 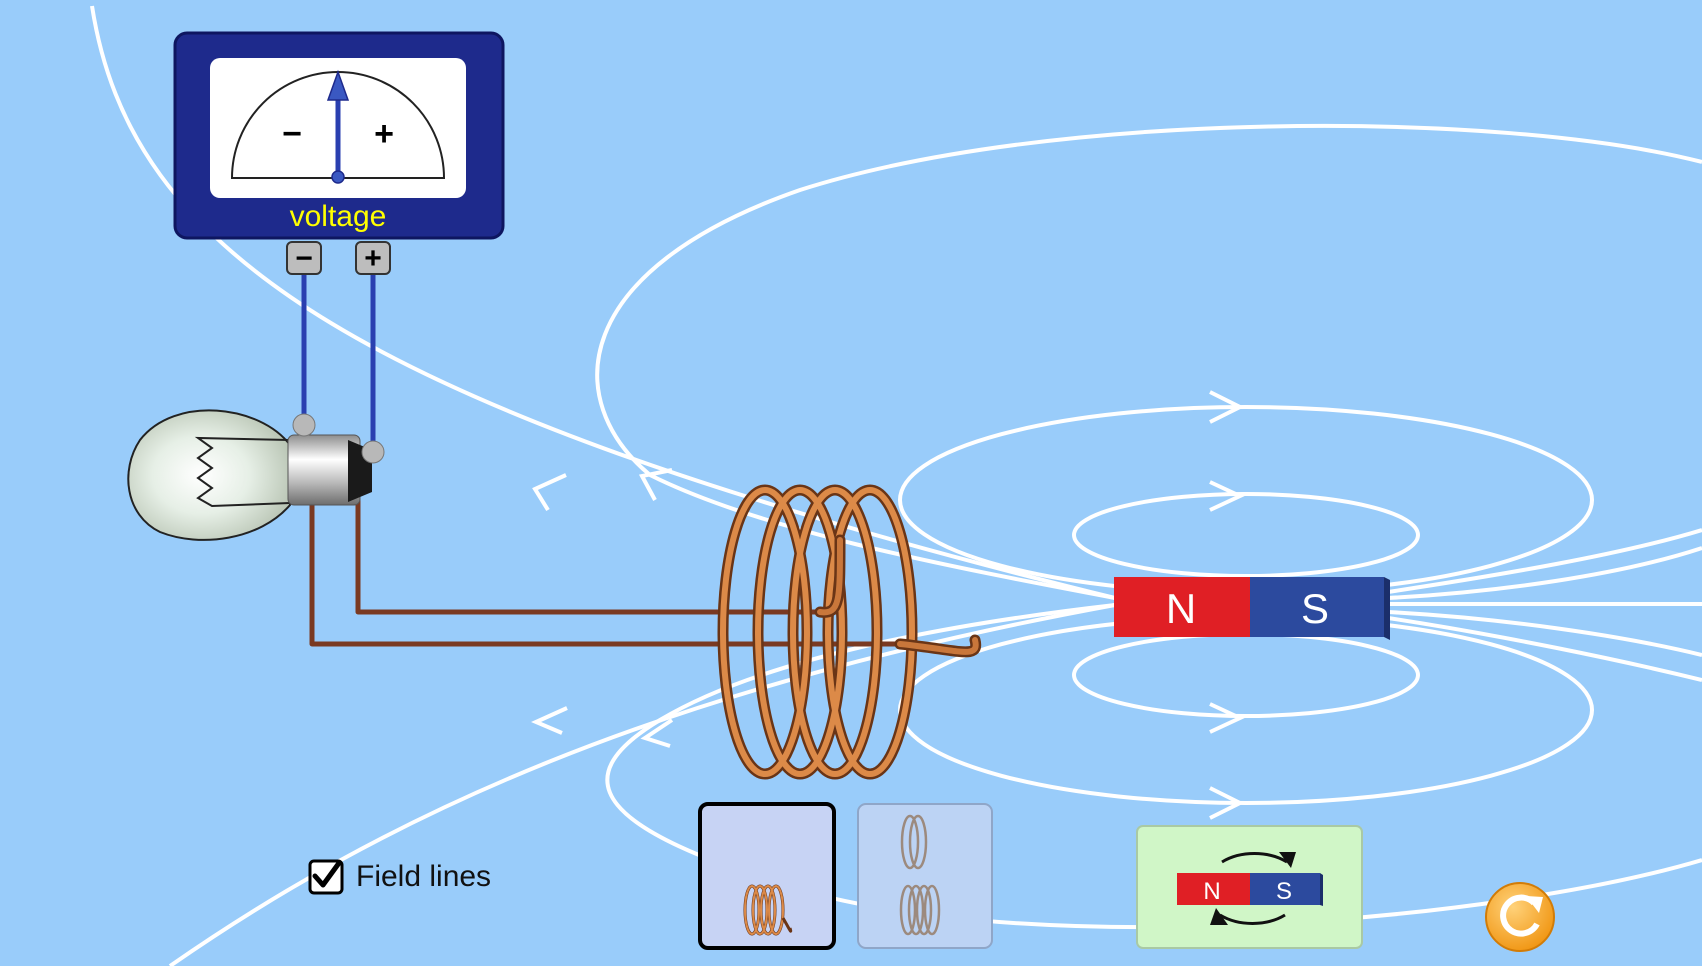 I want to click on voltmeter-scale-plus: +, so click(x=384, y=134).